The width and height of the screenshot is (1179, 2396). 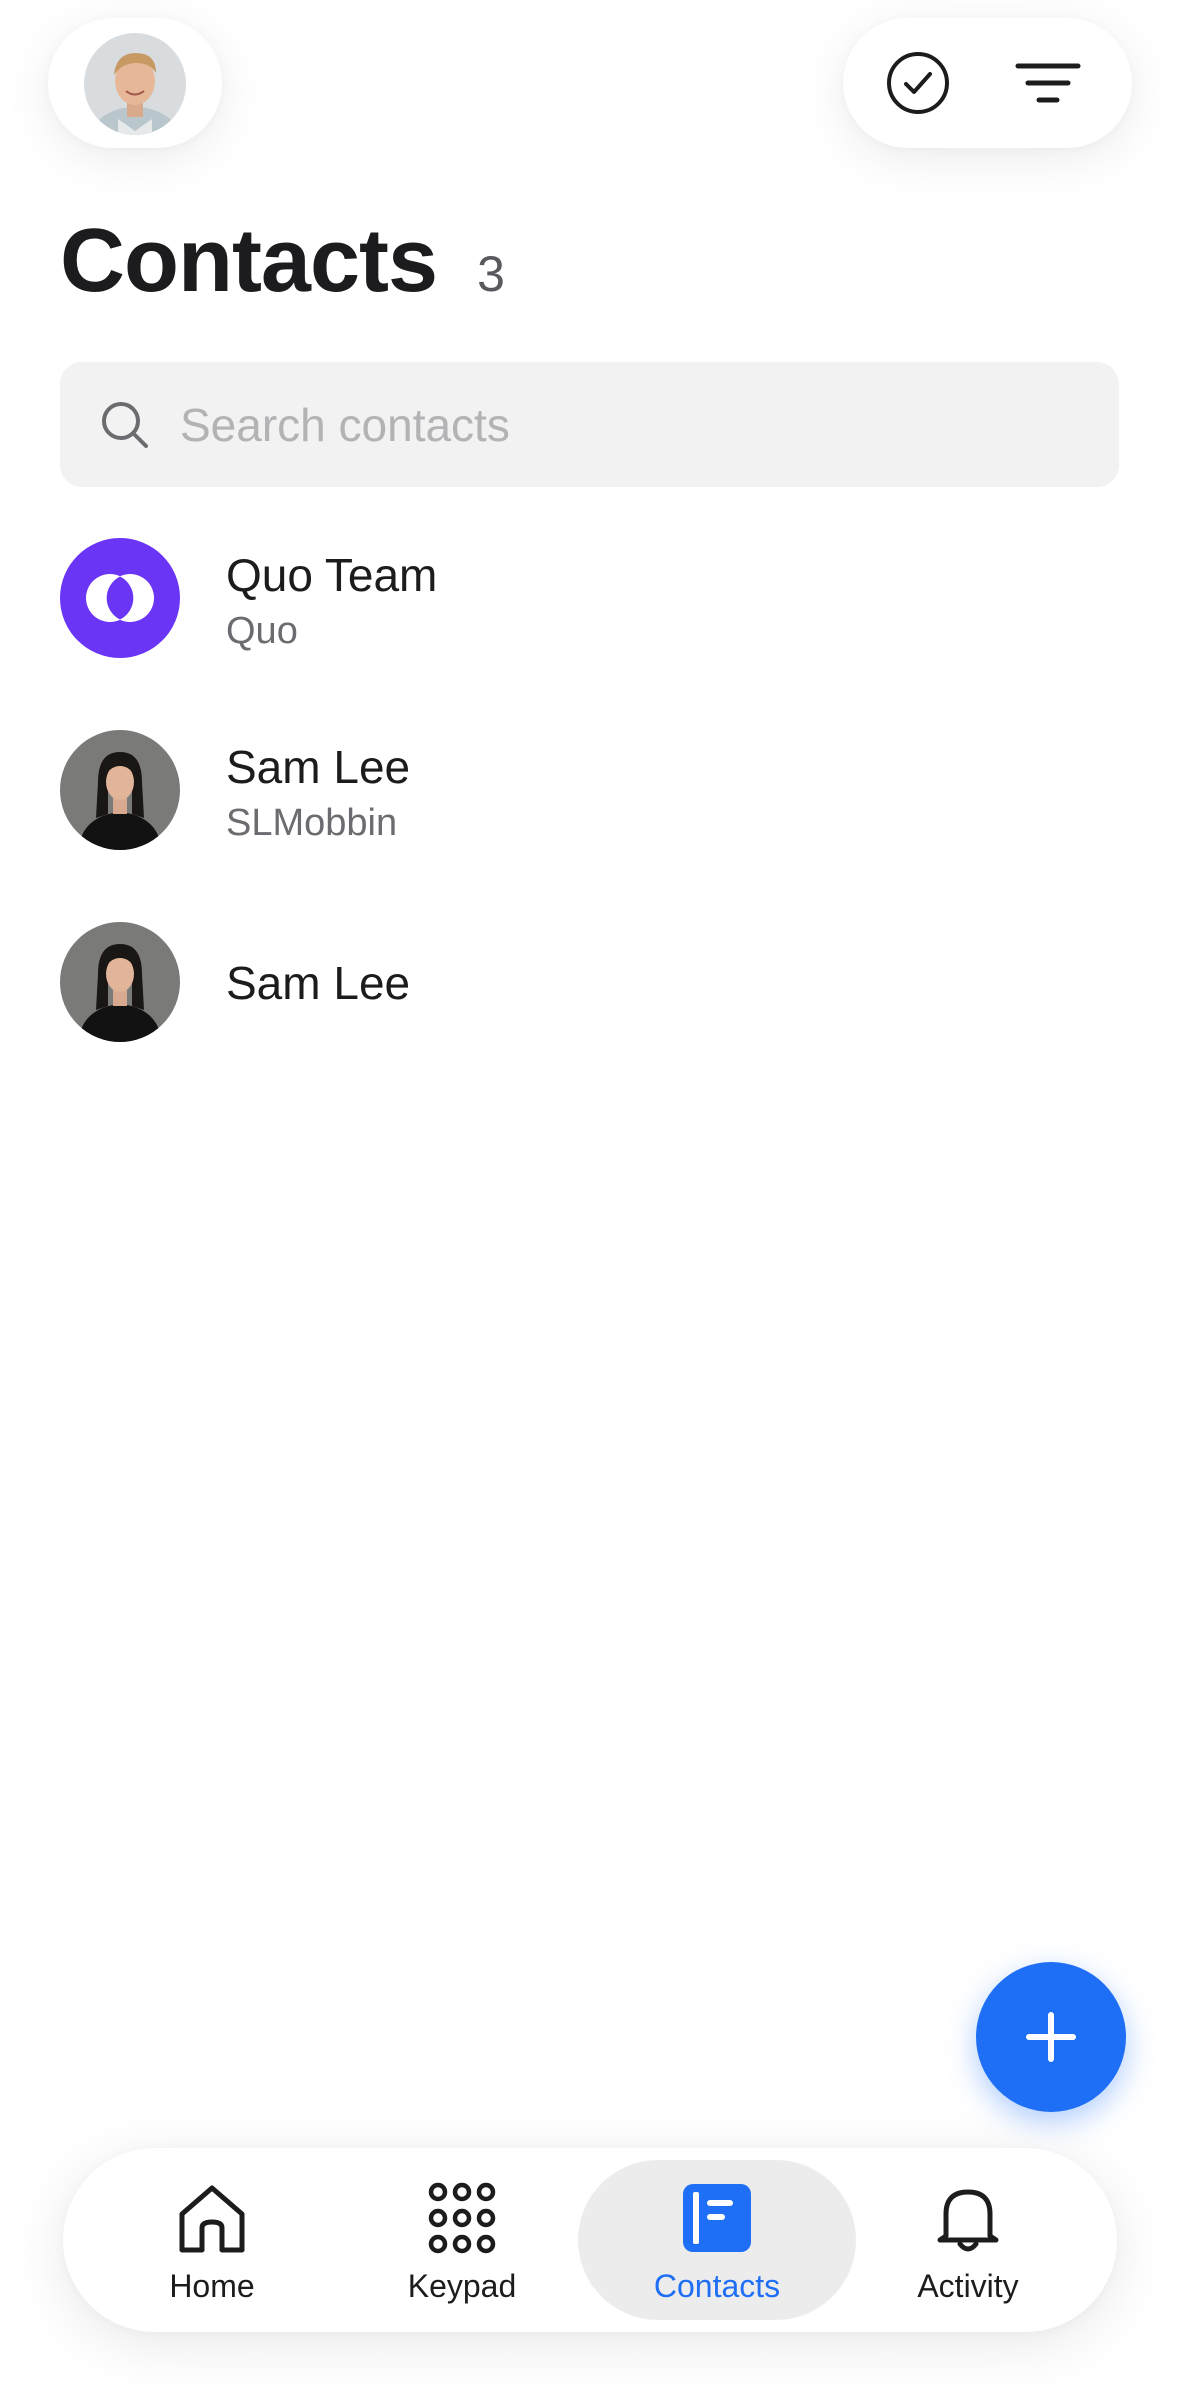 I want to click on home-icon, so click(x=212, y=2219).